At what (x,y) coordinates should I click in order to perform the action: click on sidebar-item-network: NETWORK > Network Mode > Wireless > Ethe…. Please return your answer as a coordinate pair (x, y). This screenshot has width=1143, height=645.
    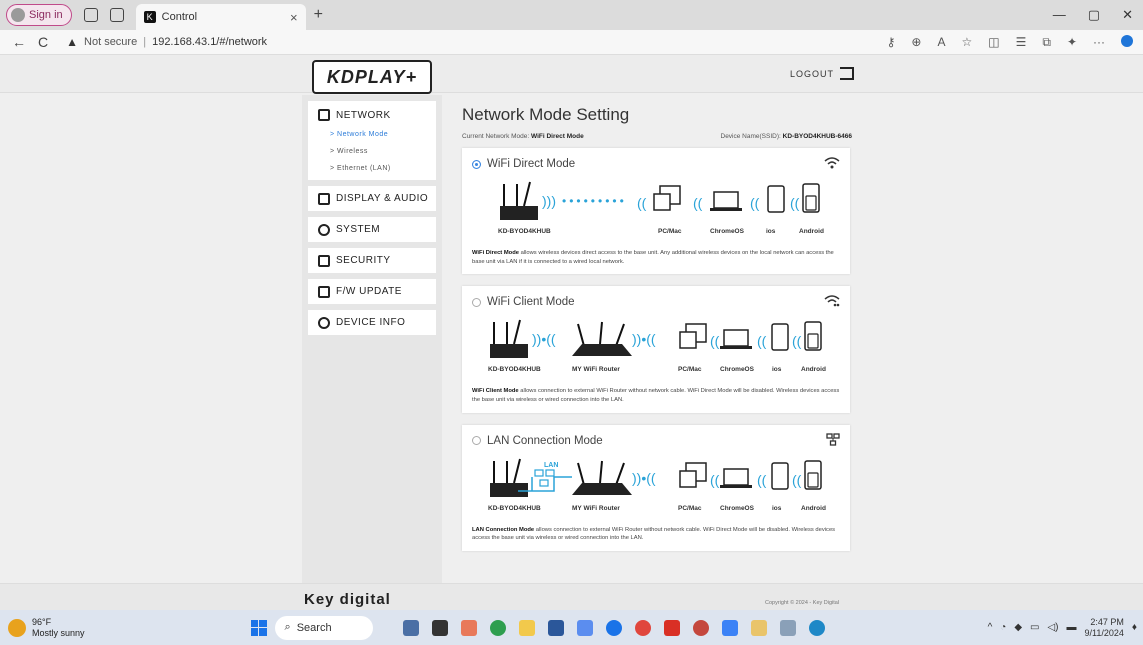
    Looking at the image, I should click on (372, 140).